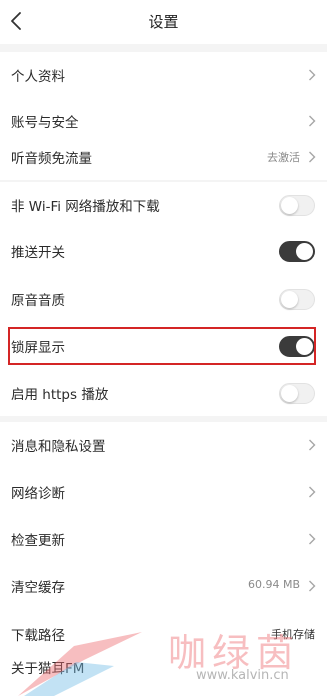  I want to click on lockscreen-toggle, so click(297, 346).